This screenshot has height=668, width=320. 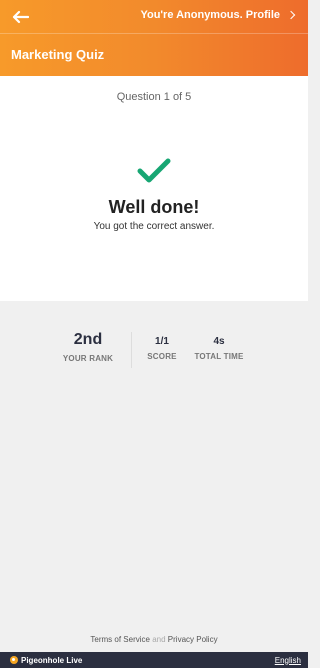 I want to click on score-stat: 1/1 SCORE, so click(x=162, y=348).